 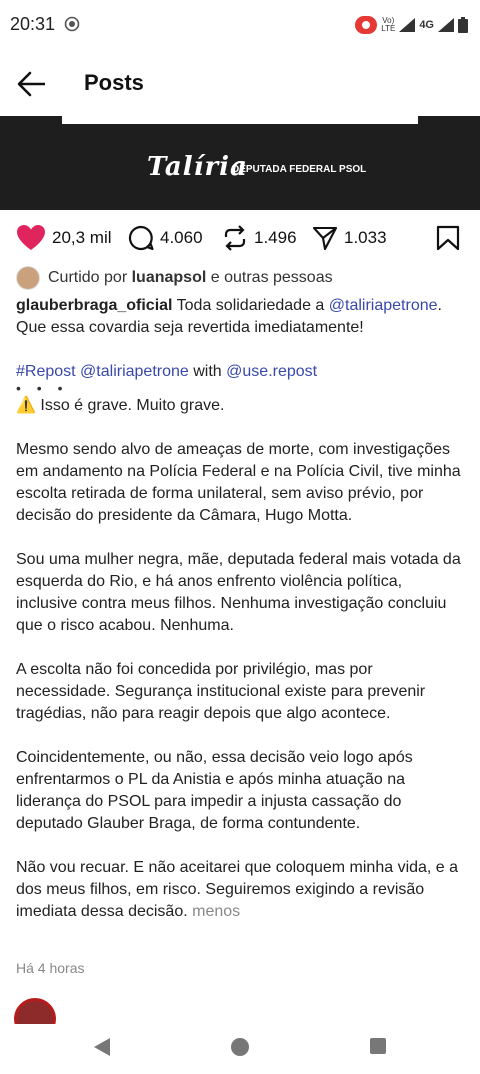 I want to click on banner-subtitle: DEPUTADA FEDERAL PSOL, so click(x=299, y=169).